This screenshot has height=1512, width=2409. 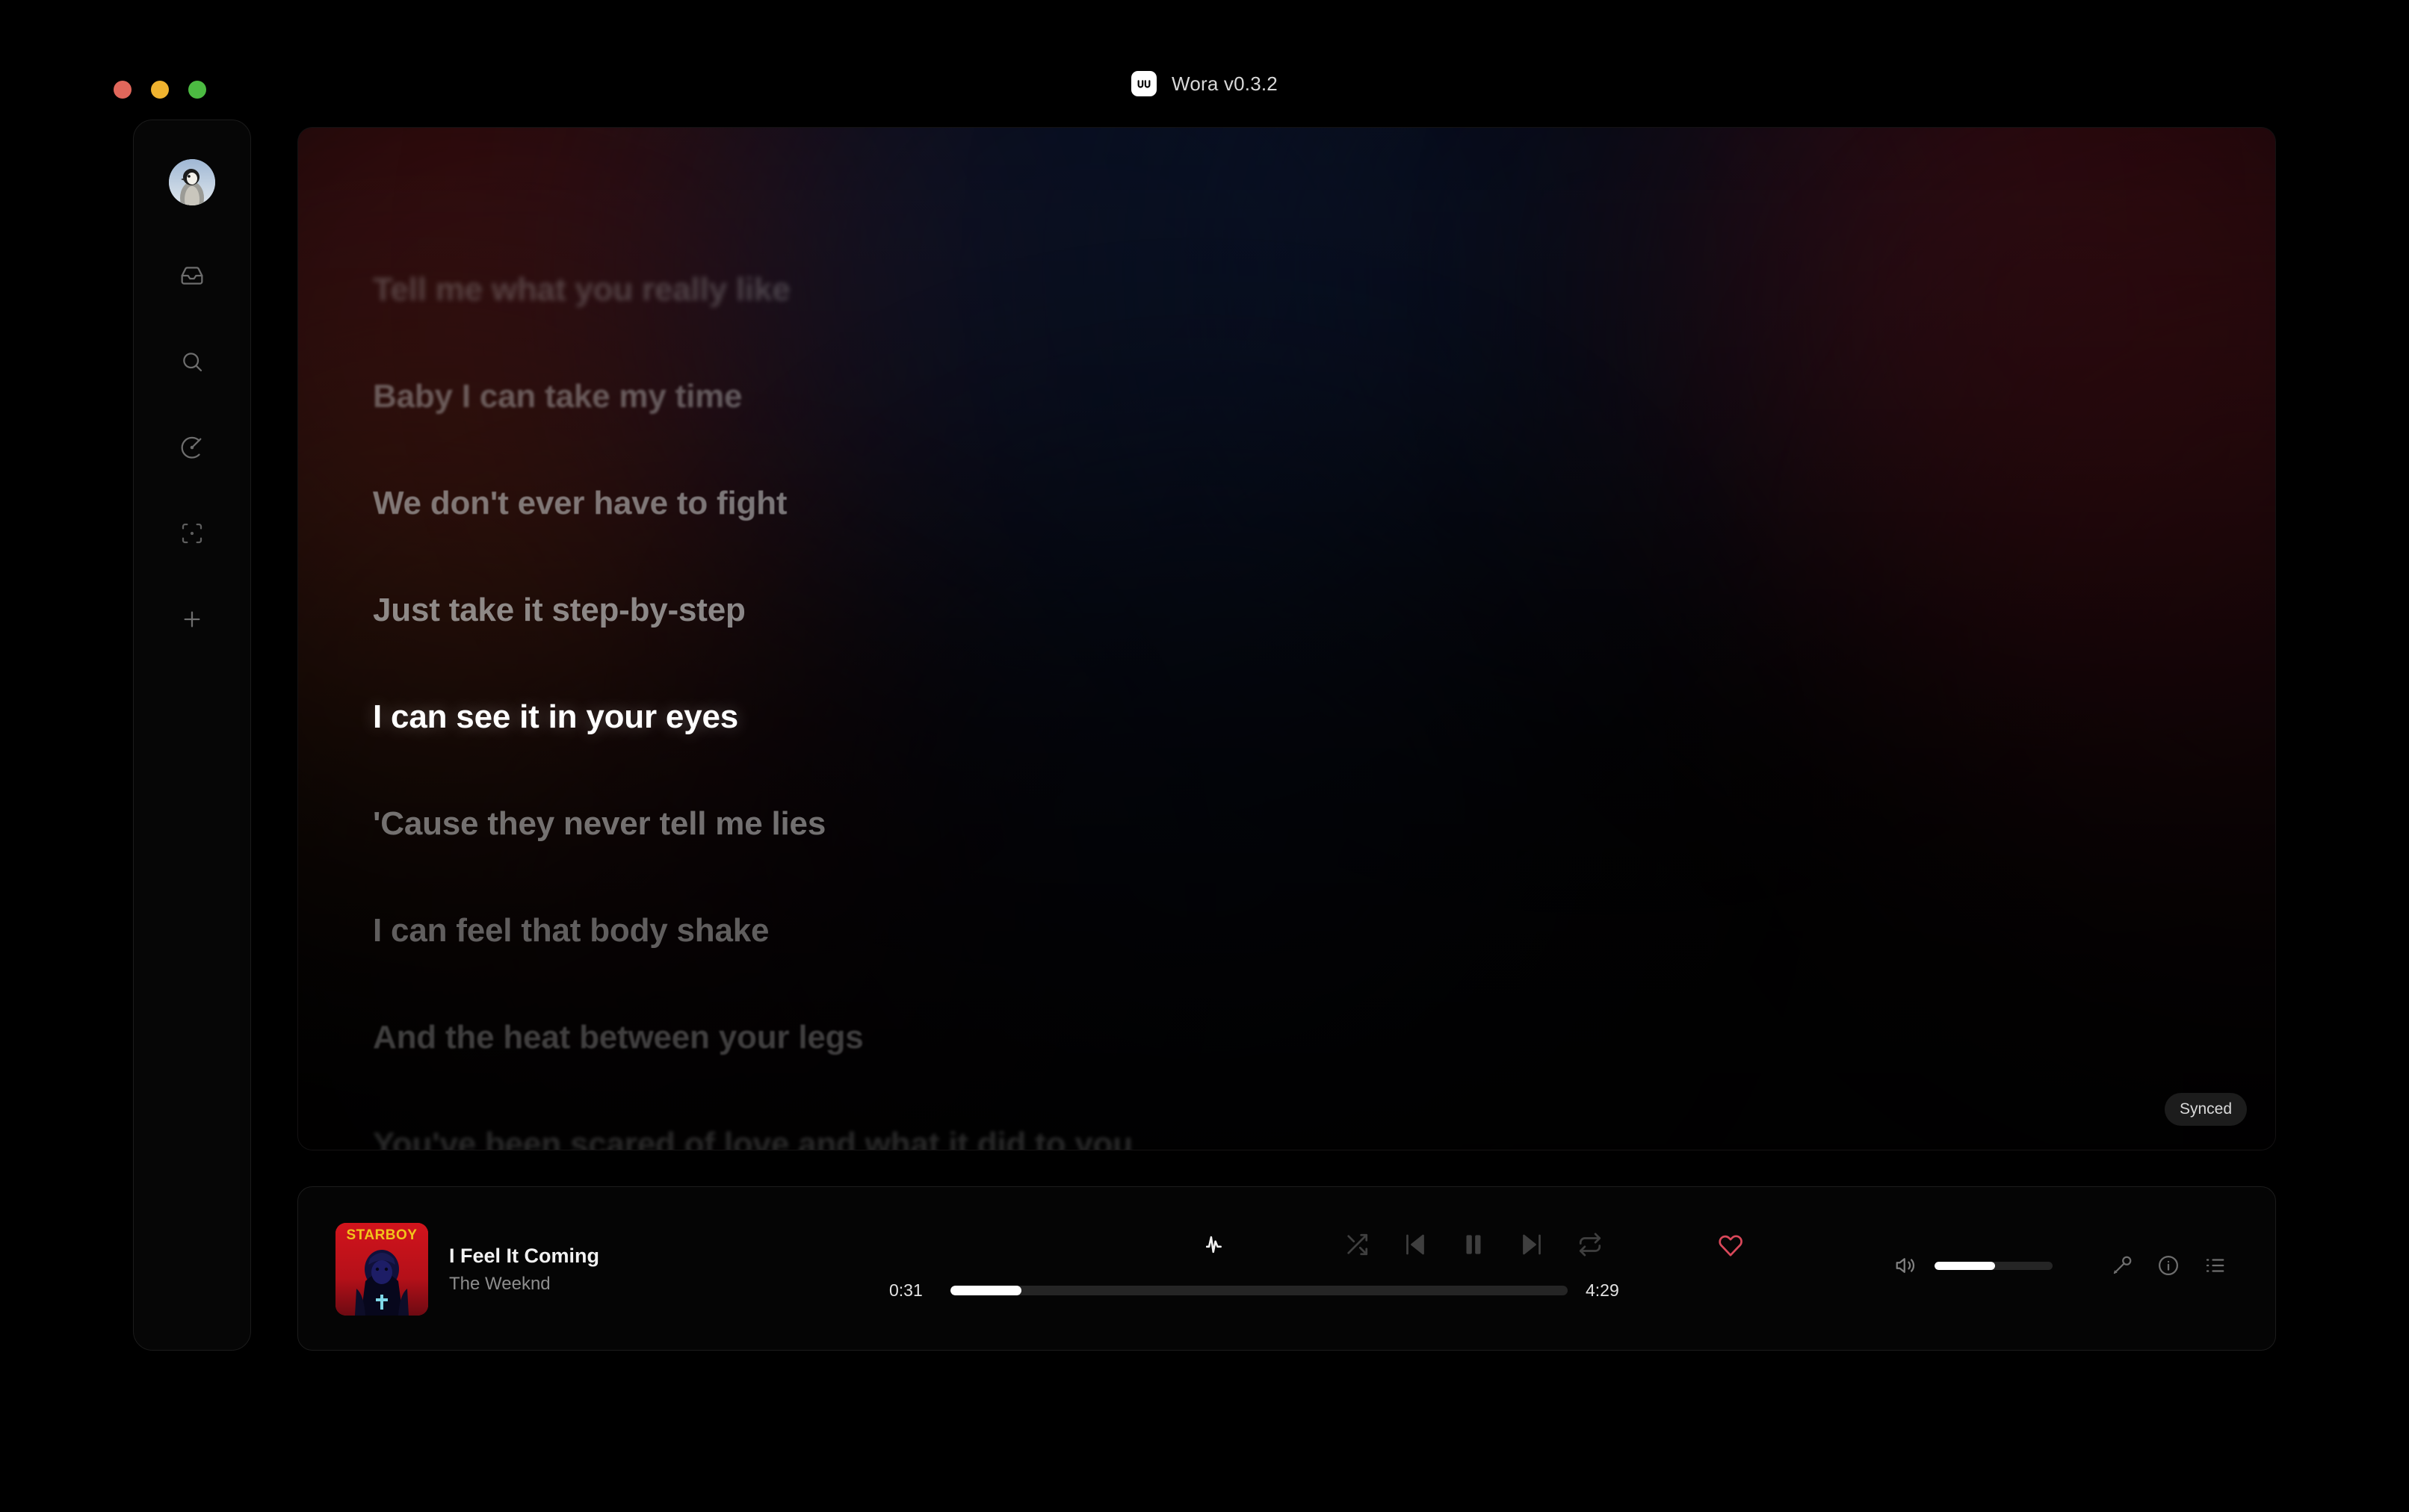 I want to click on shuffle-icon, so click(x=1357, y=1244).